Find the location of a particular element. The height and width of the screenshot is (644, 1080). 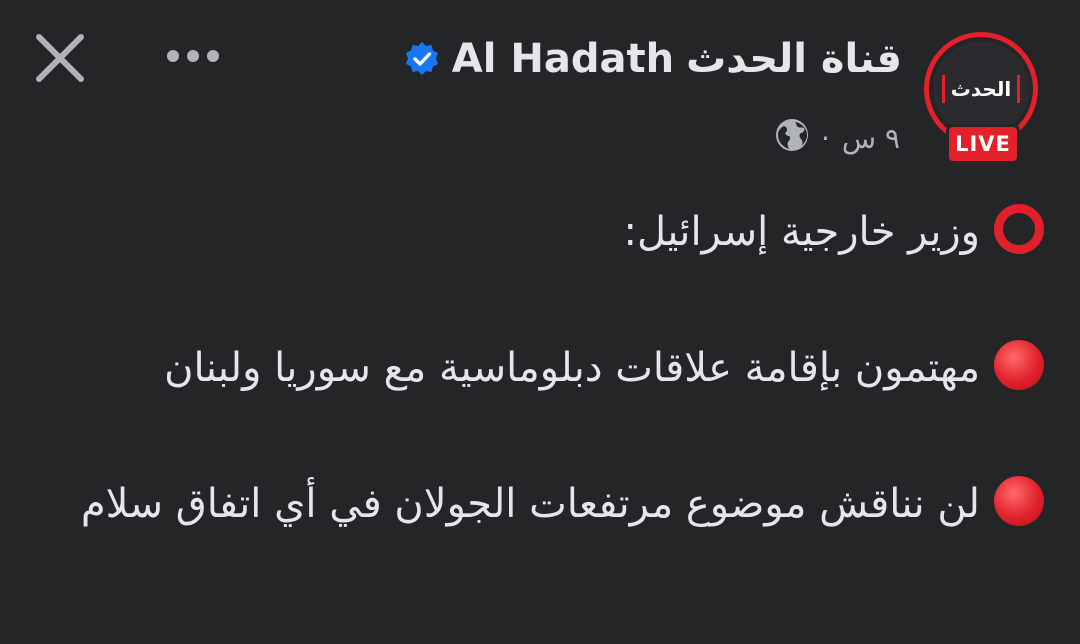

close-icon is located at coordinates (60, 58).